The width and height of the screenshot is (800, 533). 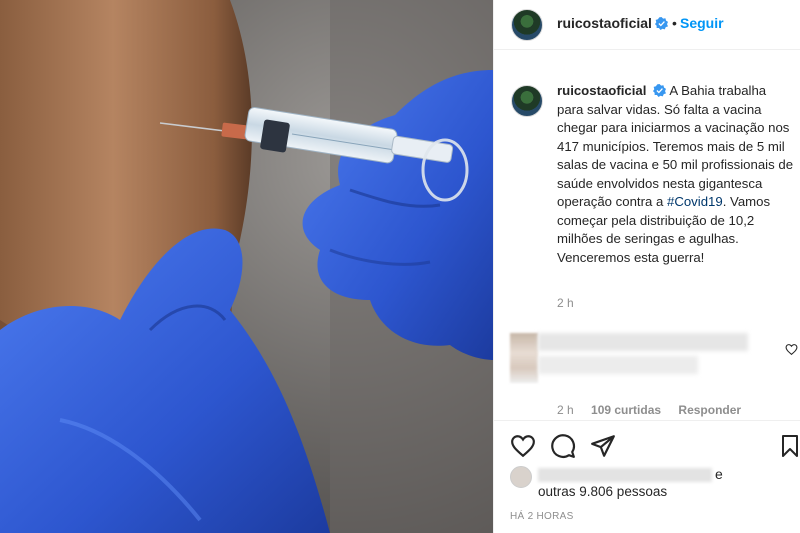 I want to click on comment-text-blurred, so click(x=643, y=342).